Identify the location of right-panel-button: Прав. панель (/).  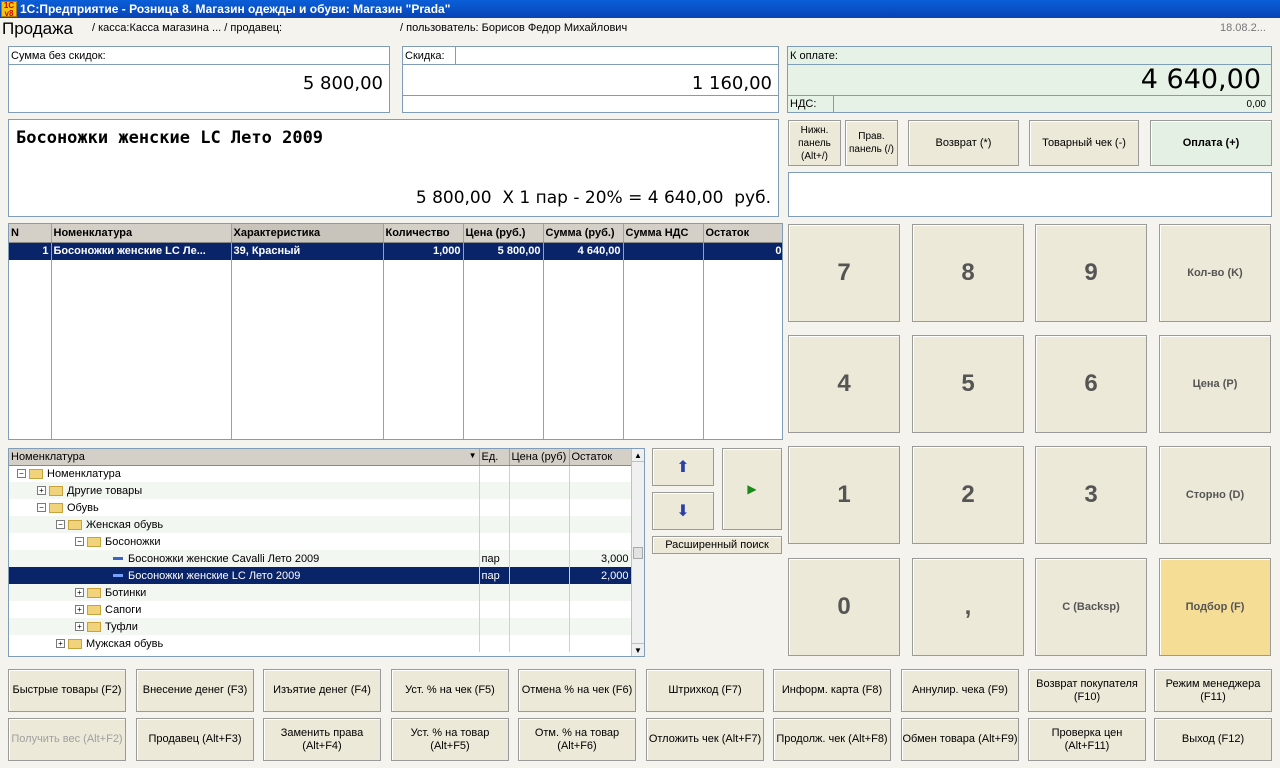
(871, 143).